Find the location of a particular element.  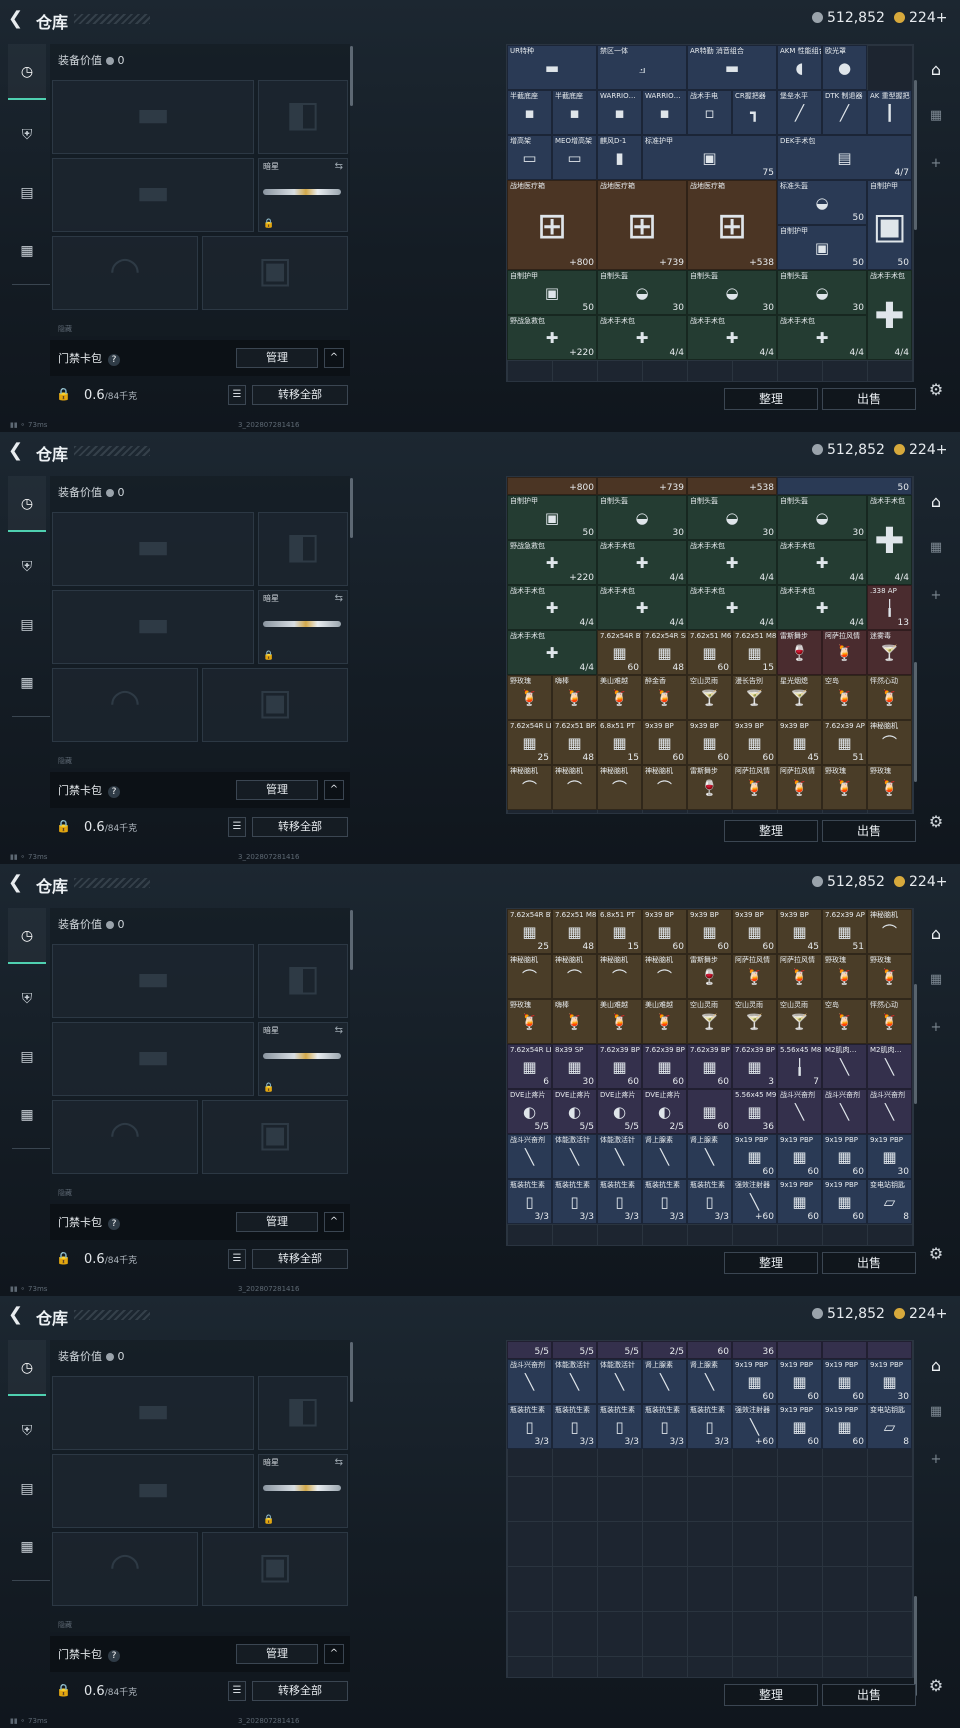

stash-item: 7.62x39 BP ▦ 60 is located at coordinates (664, 1066).